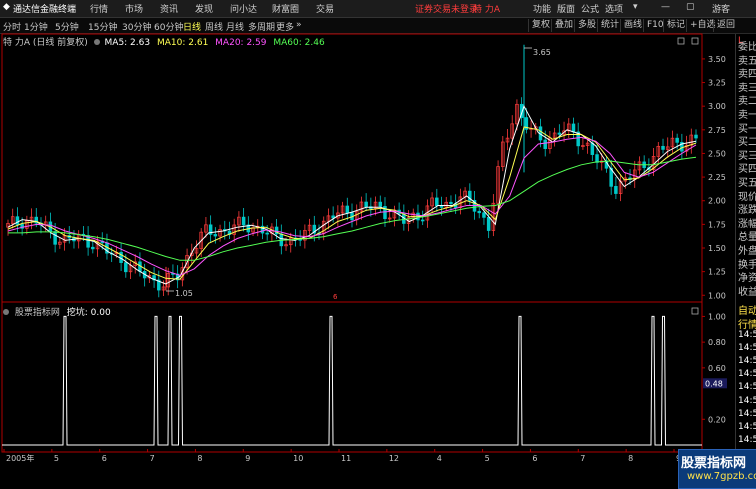 The height and width of the screenshot is (489, 756). What do you see at coordinates (717, 106) in the screenshot?
I see `y-tick-label: 3.00` at bounding box center [717, 106].